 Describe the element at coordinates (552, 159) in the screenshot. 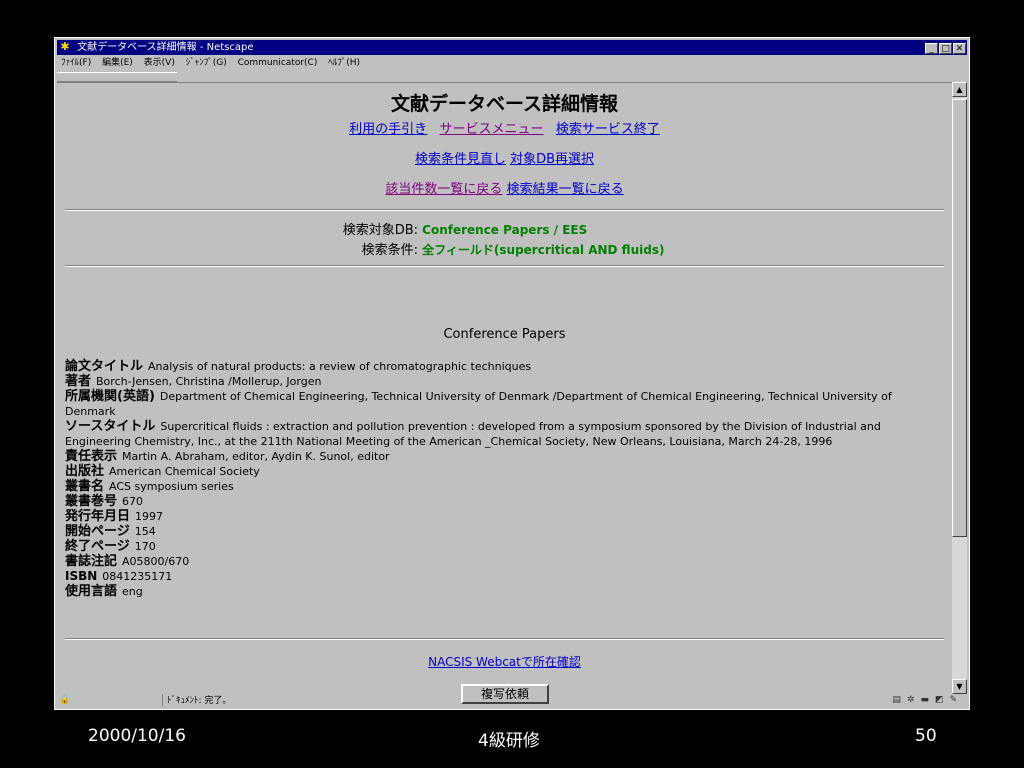

I see `link-reselect-db: 対象DB再選択` at that location.